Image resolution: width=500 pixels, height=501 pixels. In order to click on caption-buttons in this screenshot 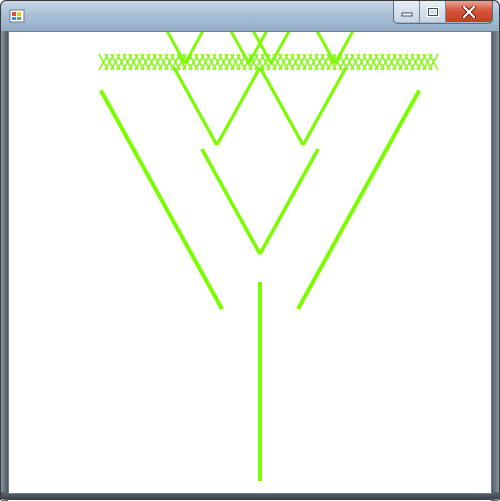, I will do `click(443, 12)`.